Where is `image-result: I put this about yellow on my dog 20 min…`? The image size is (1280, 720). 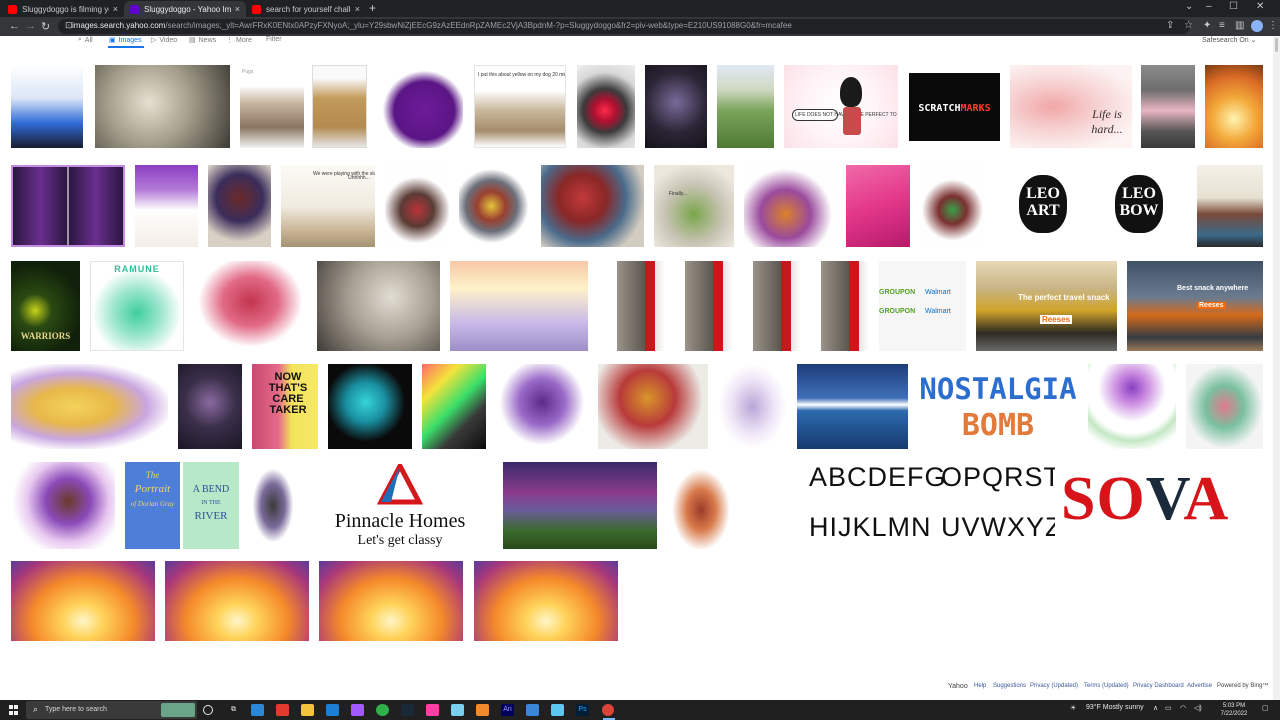 image-result: I put this about yellow on my dog 20 min… is located at coordinates (520, 106).